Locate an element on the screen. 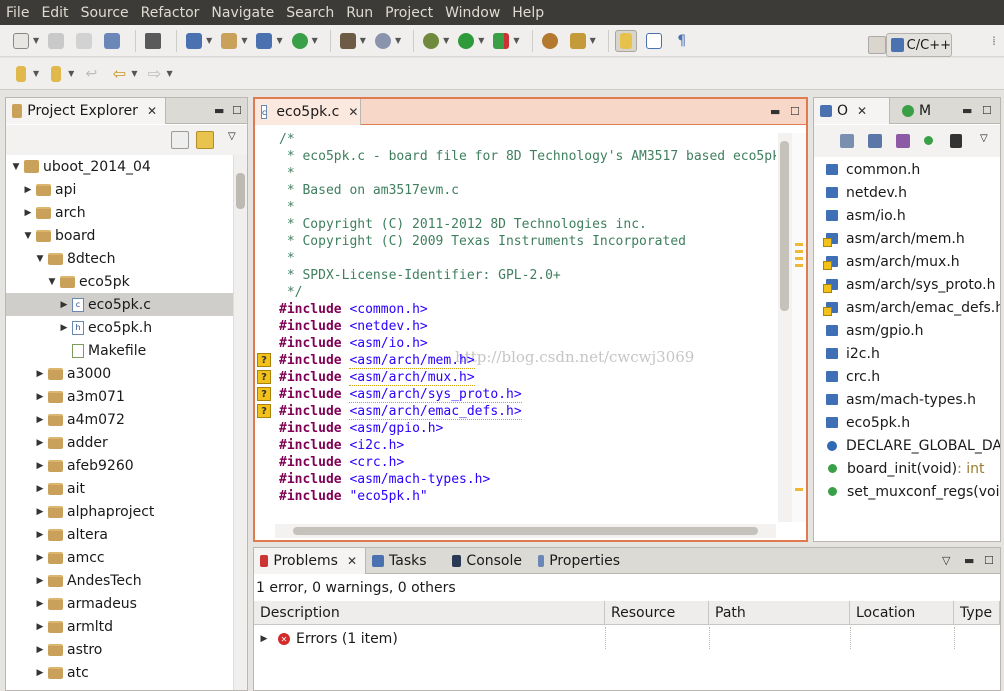 This screenshot has width=1004, height=691. tree-item: ▶ ait is located at coordinates (119, 488).